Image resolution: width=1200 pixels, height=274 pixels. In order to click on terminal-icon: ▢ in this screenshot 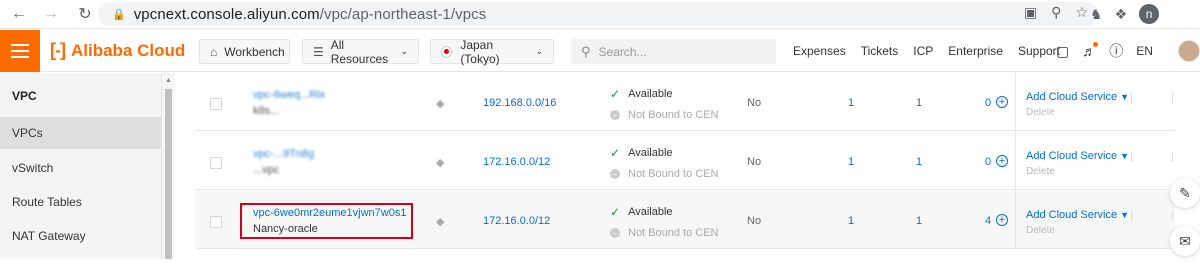, I will do `click(1062, 51)`.